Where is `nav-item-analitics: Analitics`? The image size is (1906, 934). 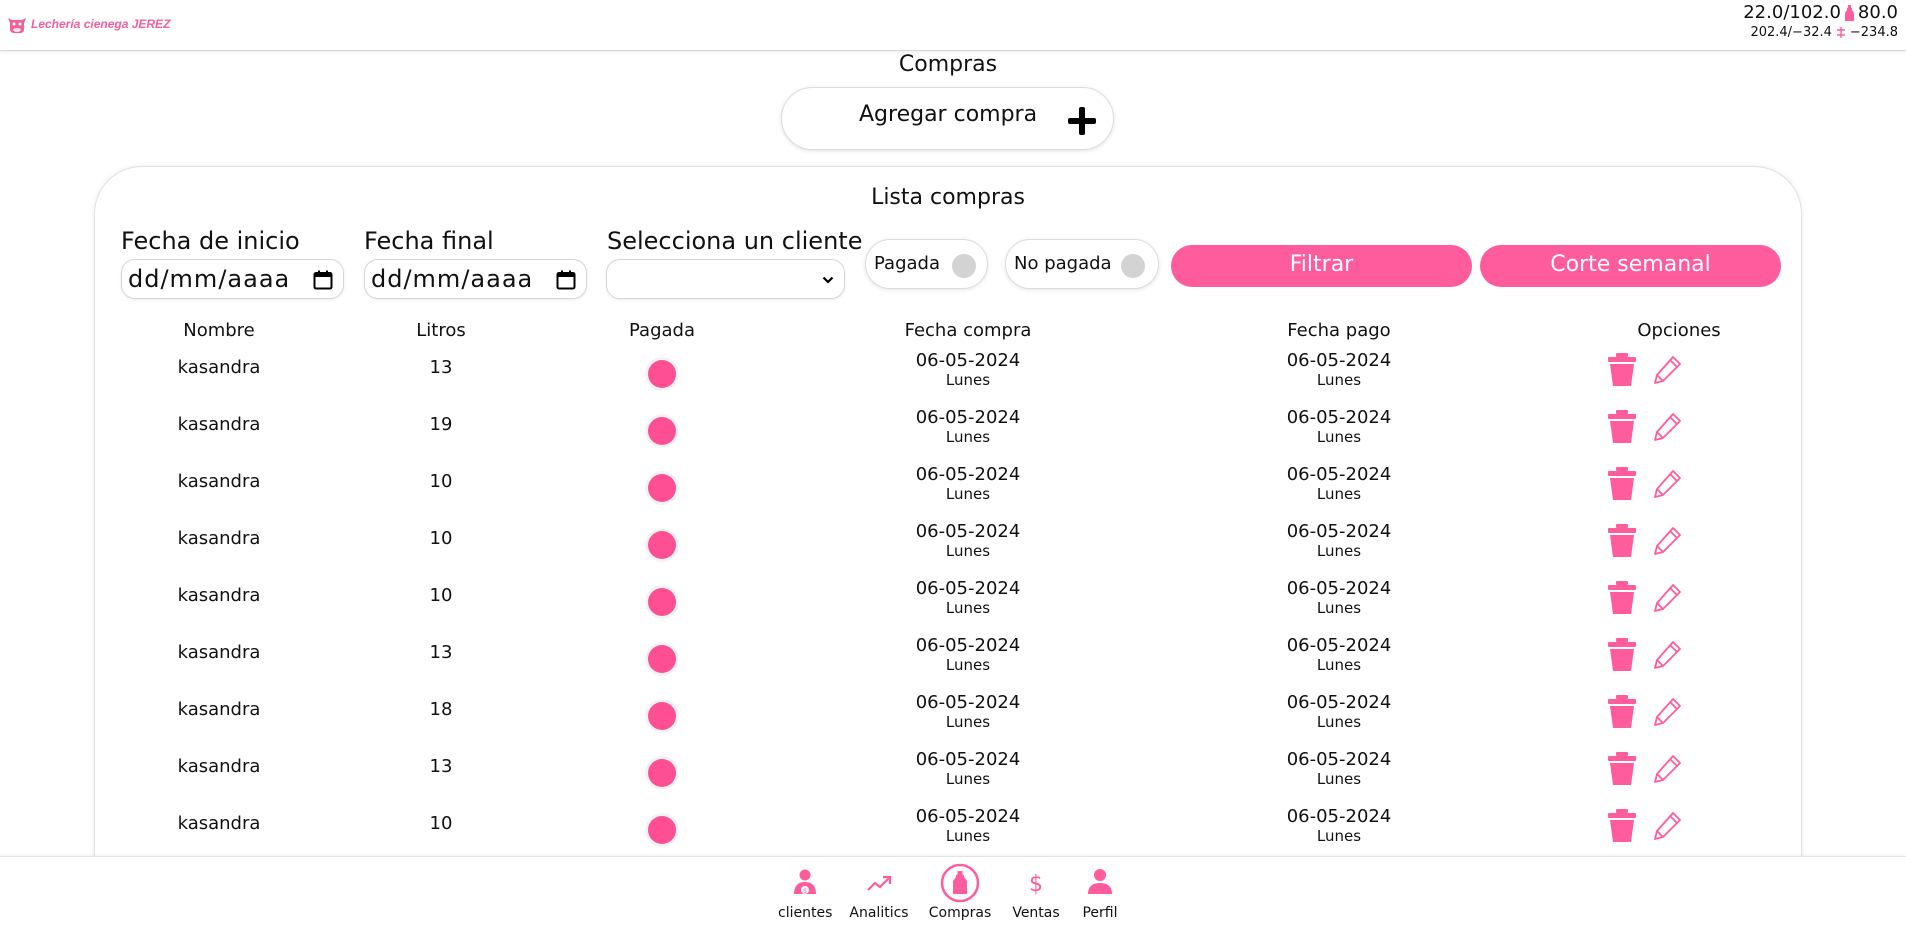 nav-item-analitics: Analitics is located at coordinates (879, 892).